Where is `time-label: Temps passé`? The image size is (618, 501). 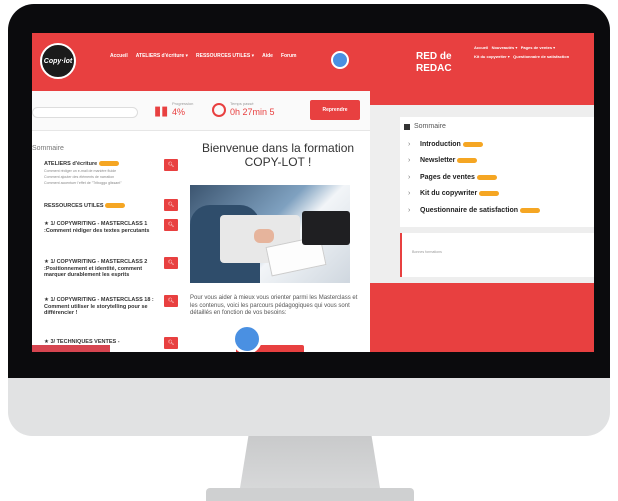
time-label: Temps passé is located at coordinates (242, 103).